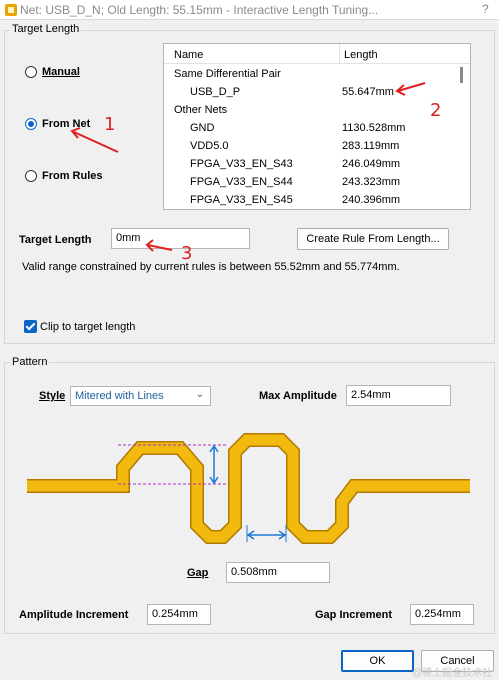 This screenshot has height=680, width=499. Describe the element at coordinates (187, 253) in the screenshot. I see `annotation-number-3: 3` at that location.